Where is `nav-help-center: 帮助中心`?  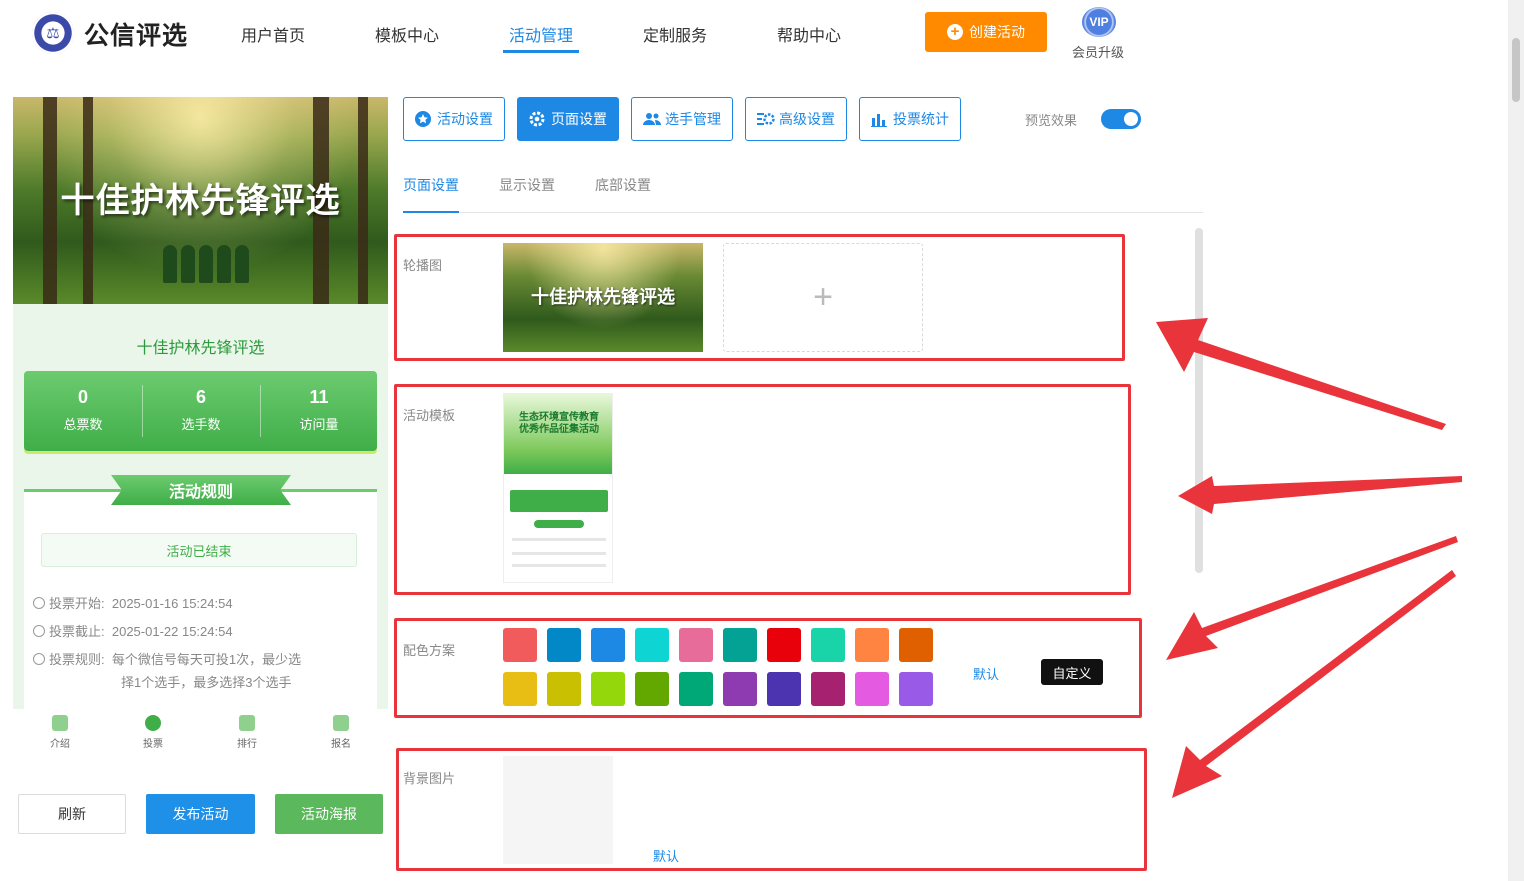
nav-help-center: 帮助中心 is located at coordinates (809, 34).